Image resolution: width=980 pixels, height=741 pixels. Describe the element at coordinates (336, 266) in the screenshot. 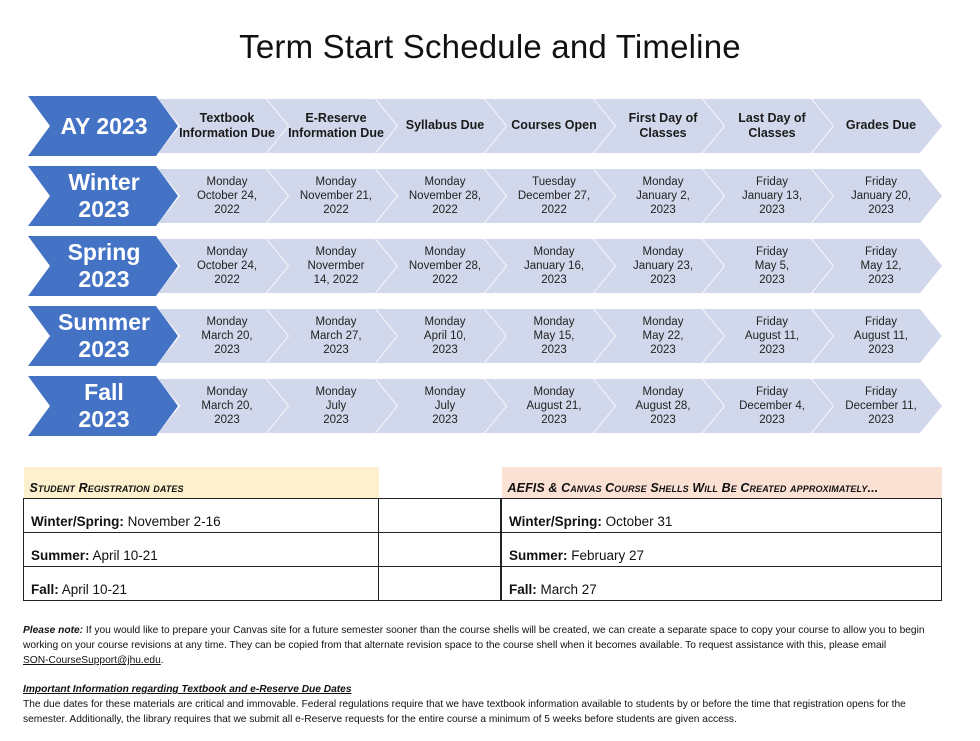

I see `date-month-day: Novermber` at that location.